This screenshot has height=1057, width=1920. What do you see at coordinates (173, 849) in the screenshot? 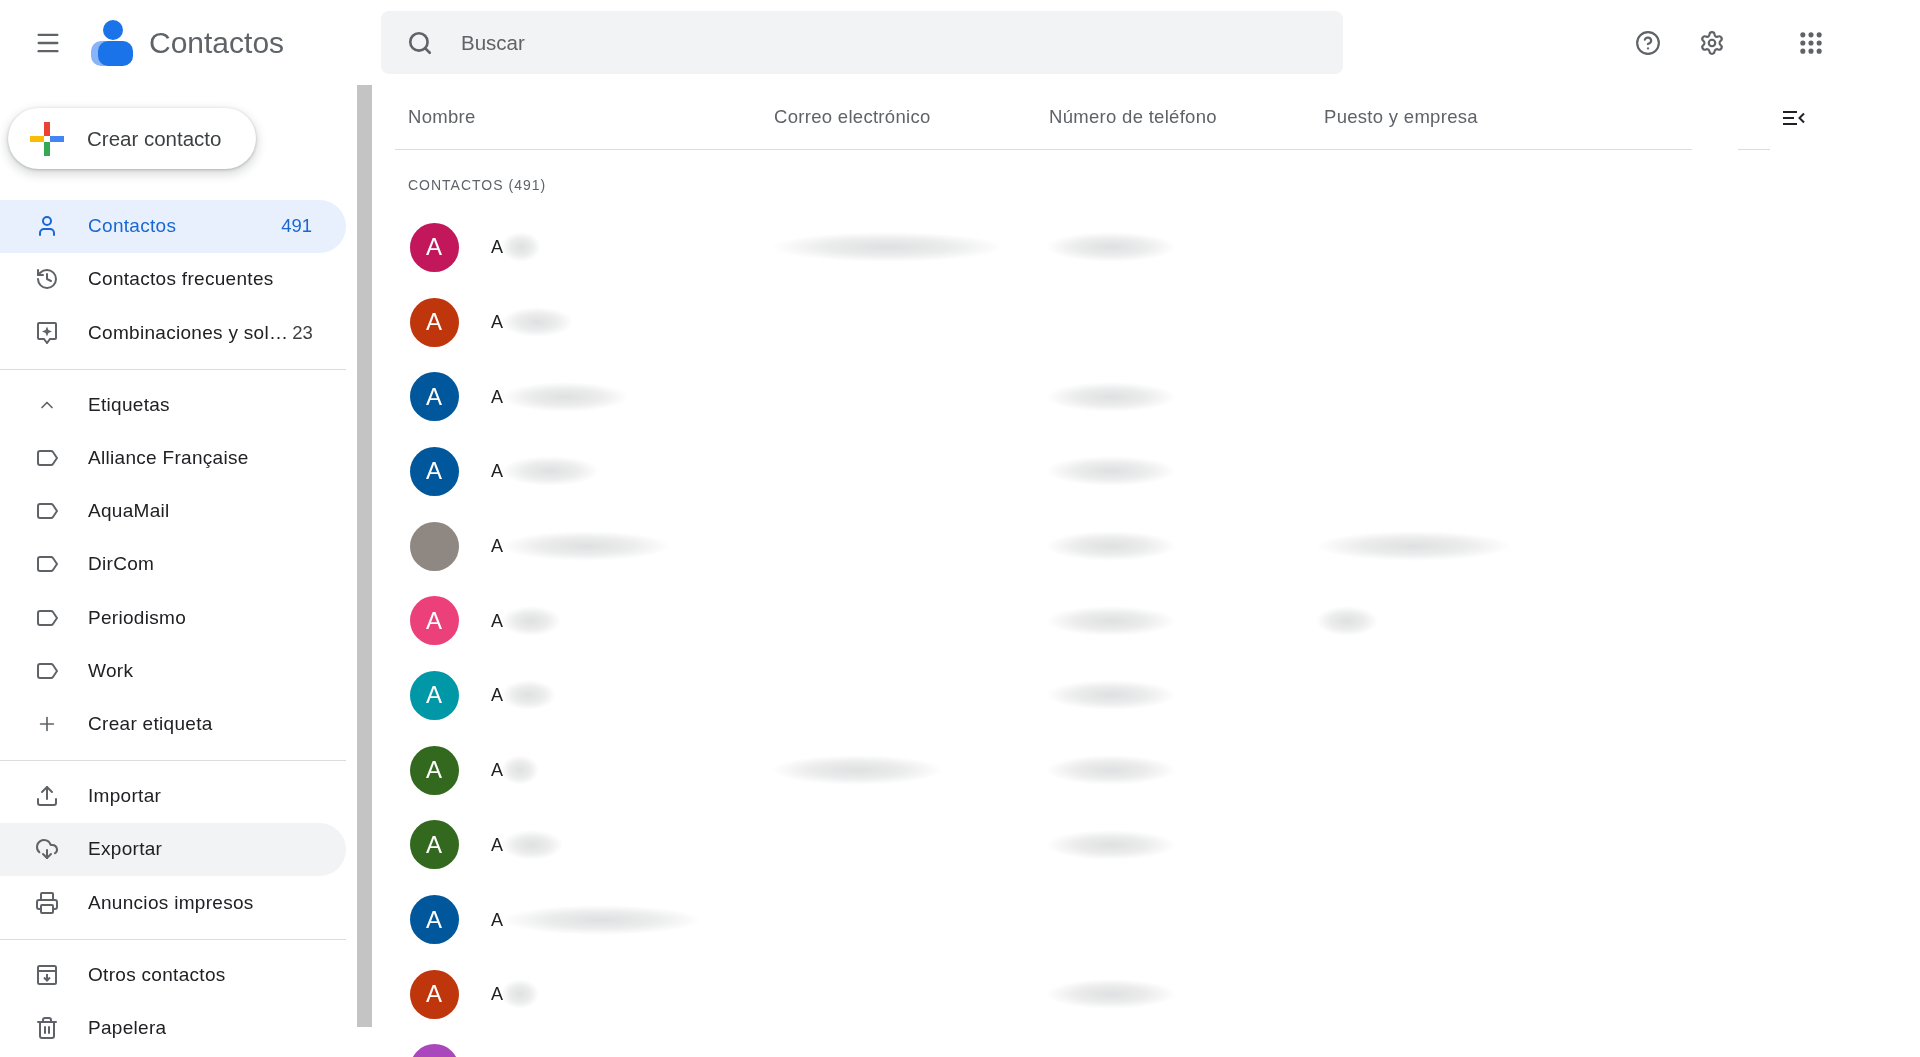
I see `sidebar-item: Exportar` at bounding box center [173, 849].